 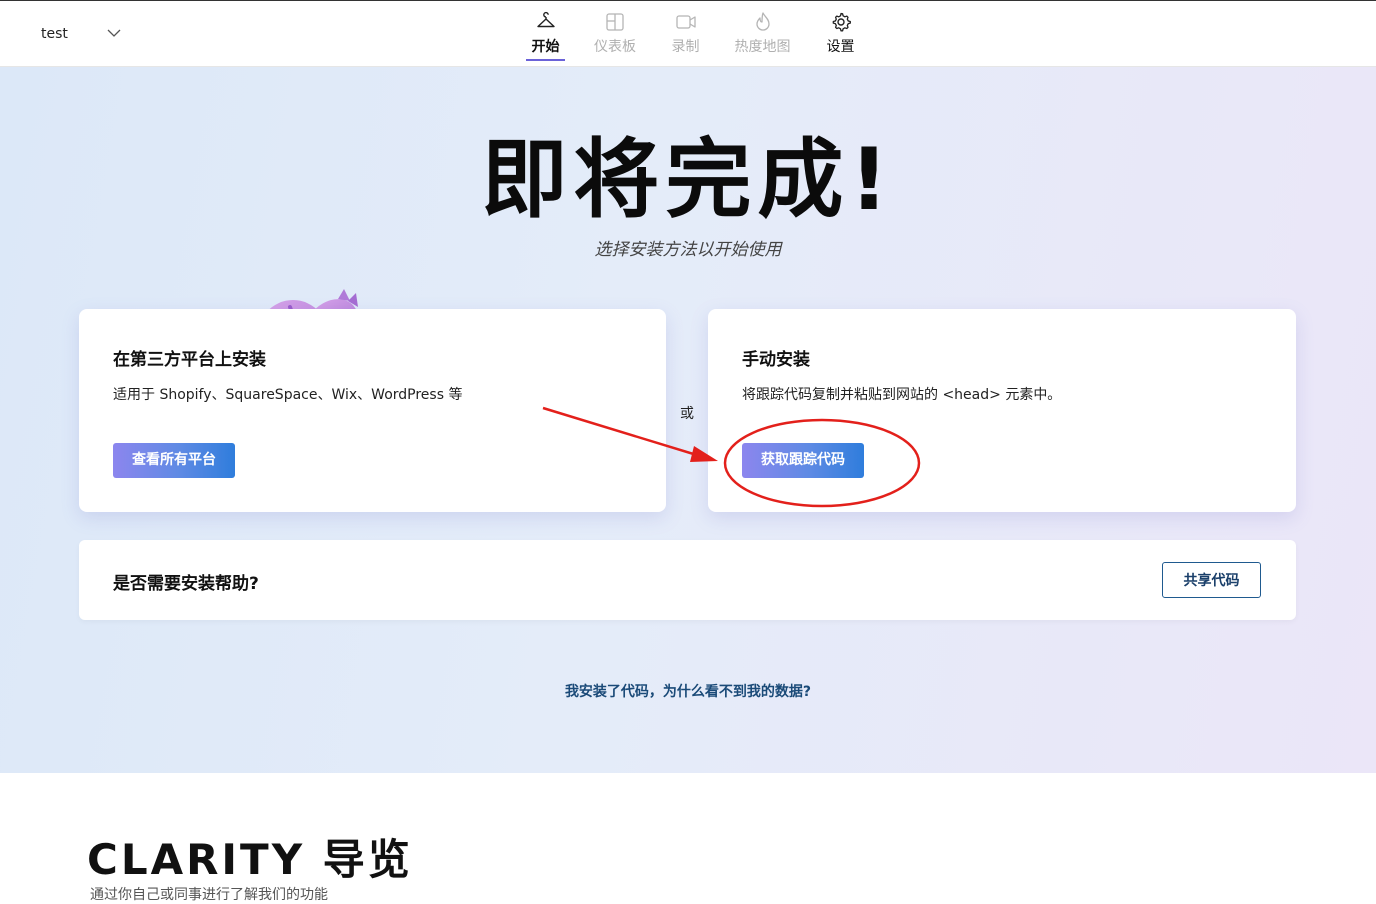 I want to click on tab-dashboard: 仪表板, so click(x=615, y=36).